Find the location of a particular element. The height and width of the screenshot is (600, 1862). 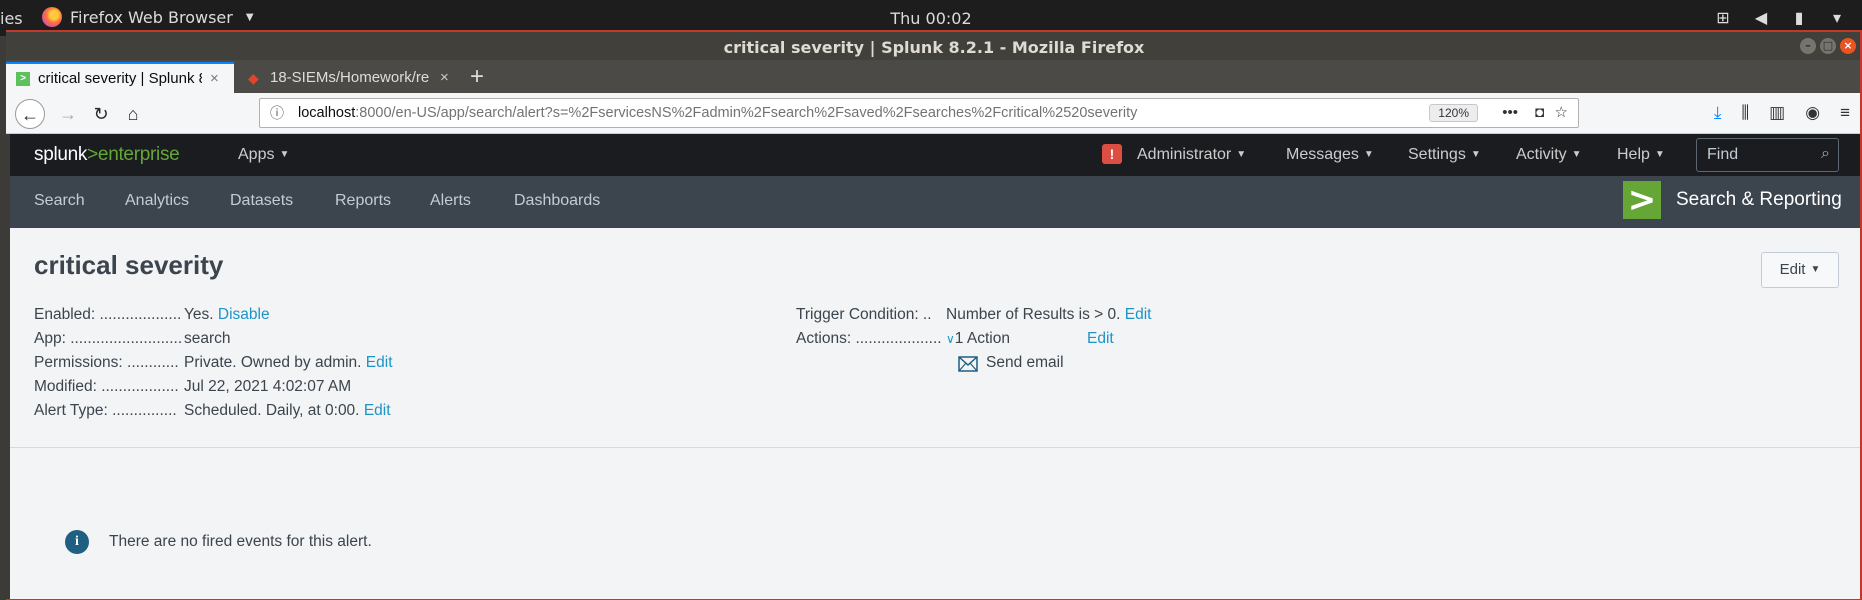

app-row: App: .......................... search is located at coordinates (132, 339).